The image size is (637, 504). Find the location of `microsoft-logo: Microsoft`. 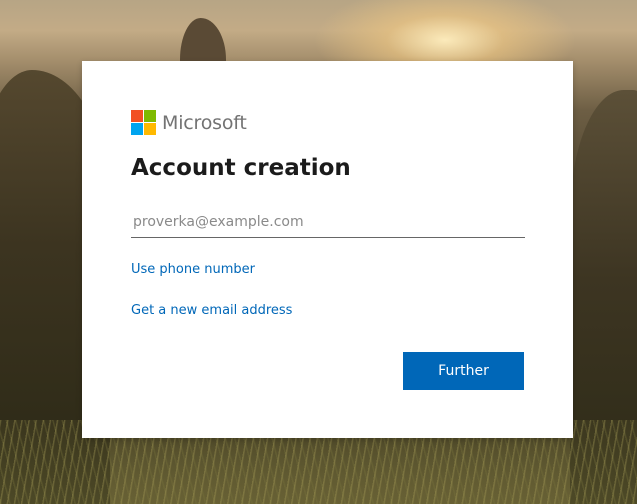

microsoft-logo: Microsoft is located at coordinates (189, 122).